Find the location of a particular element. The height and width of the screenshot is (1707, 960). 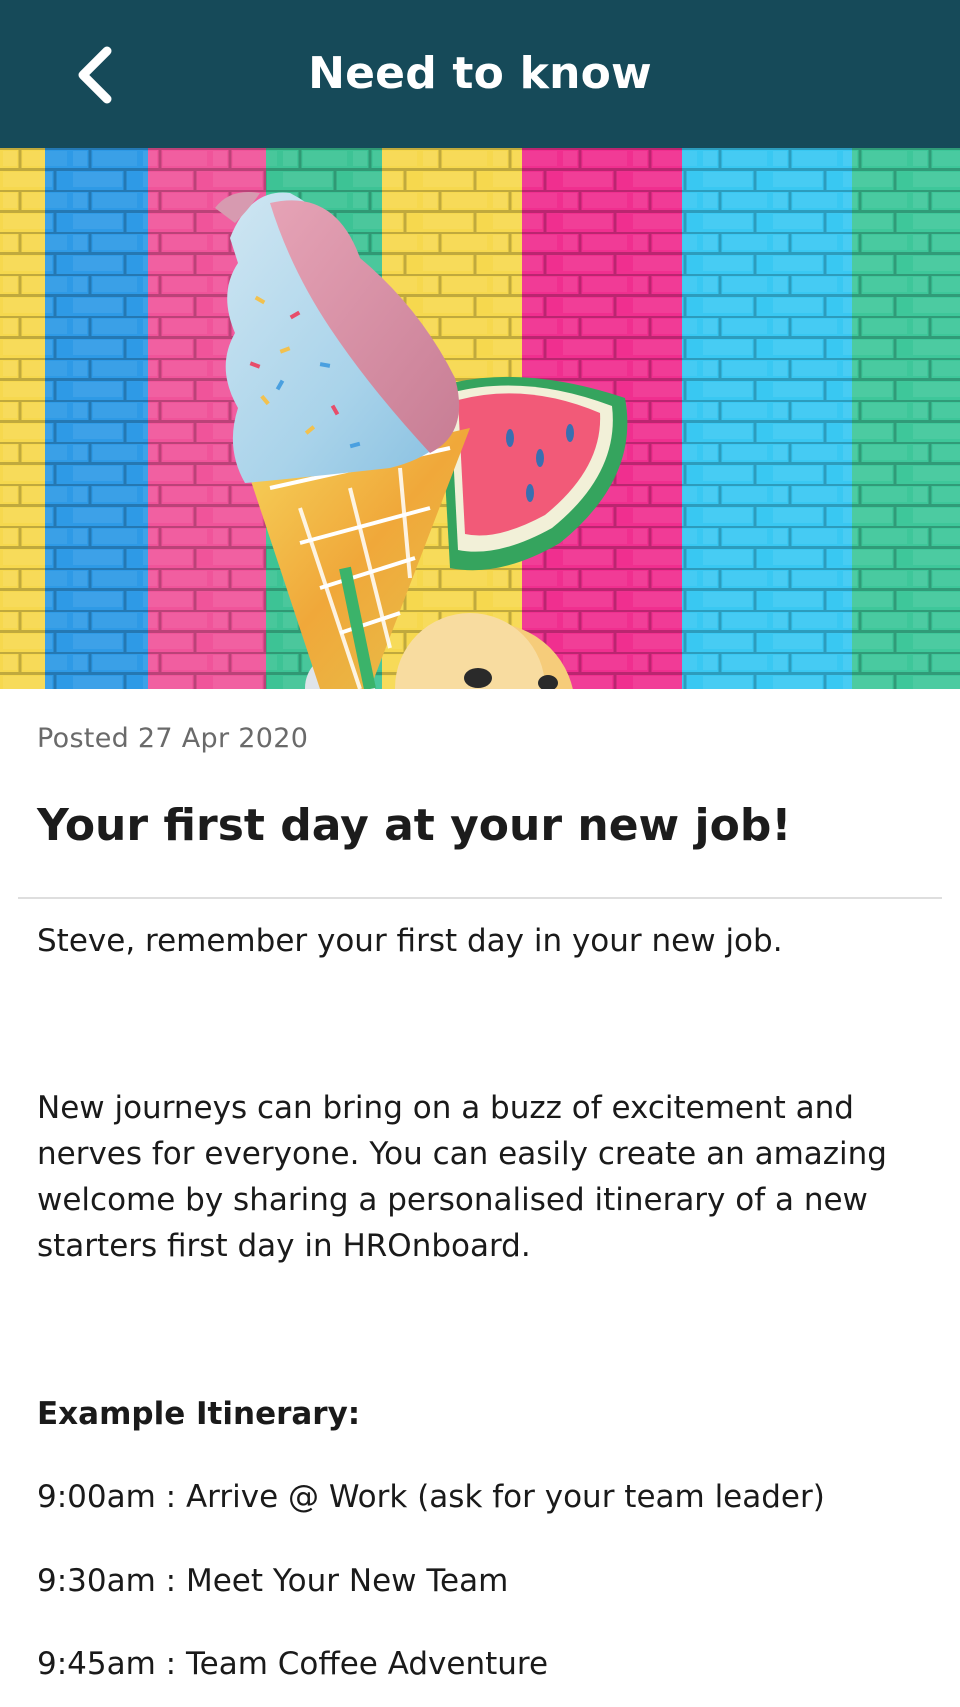

itinerary-item: 9:30am : Meet Your New Team is located at coordinates (273, 1581).